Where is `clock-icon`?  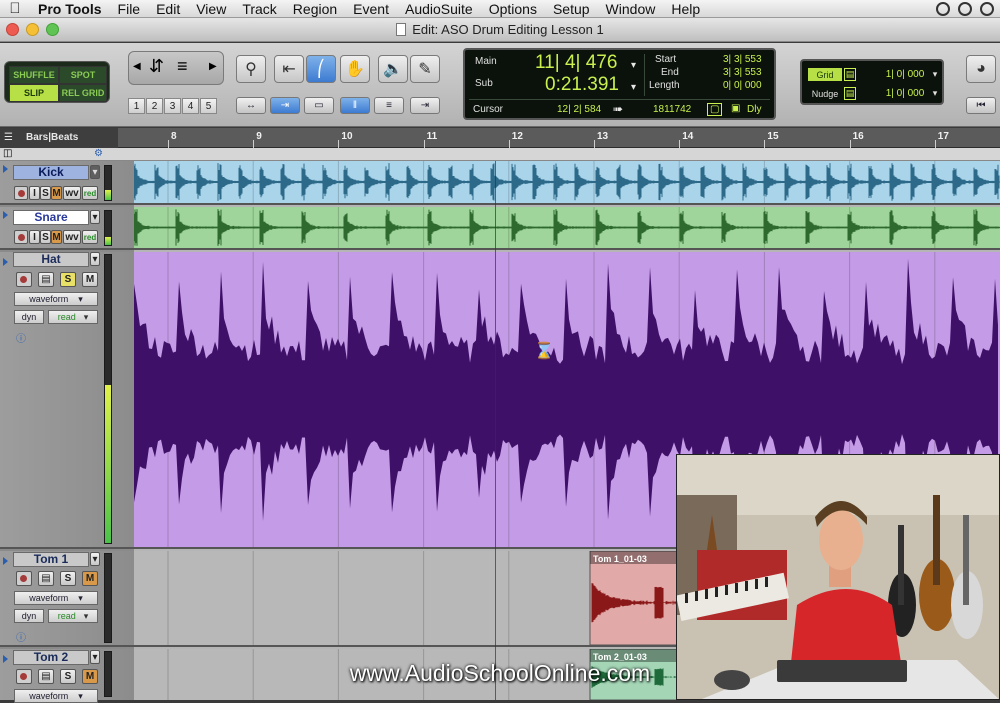
clock-icon is located at coordinates (943, 8).